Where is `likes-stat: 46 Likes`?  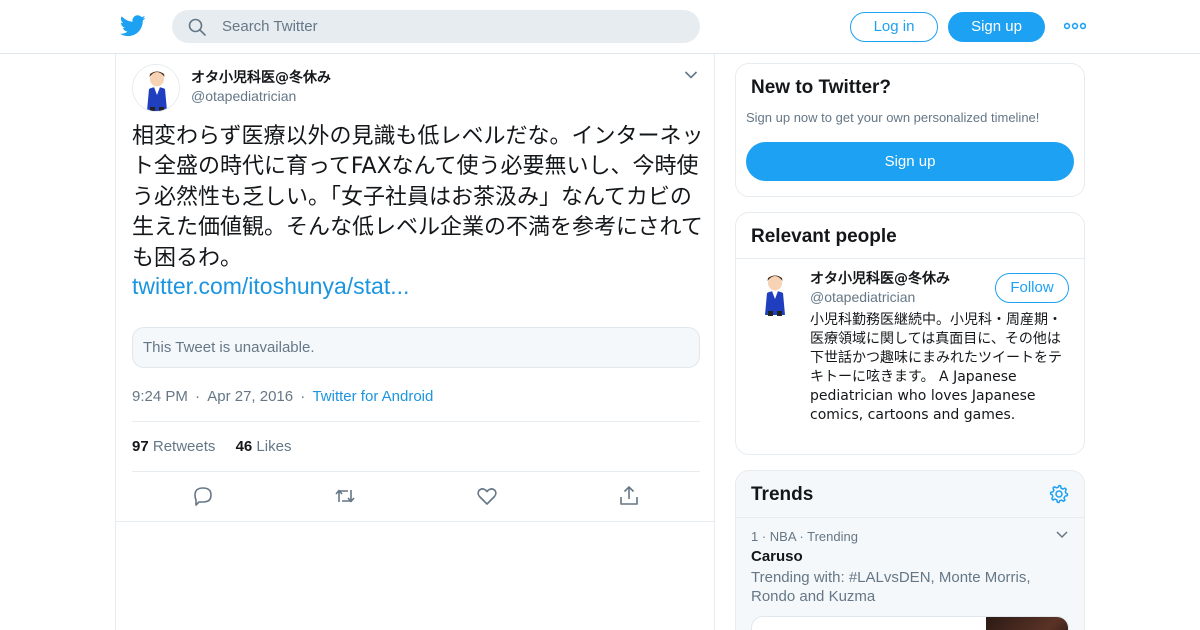 likes-stat: 46 Likes is located at coordinates (264, 446).